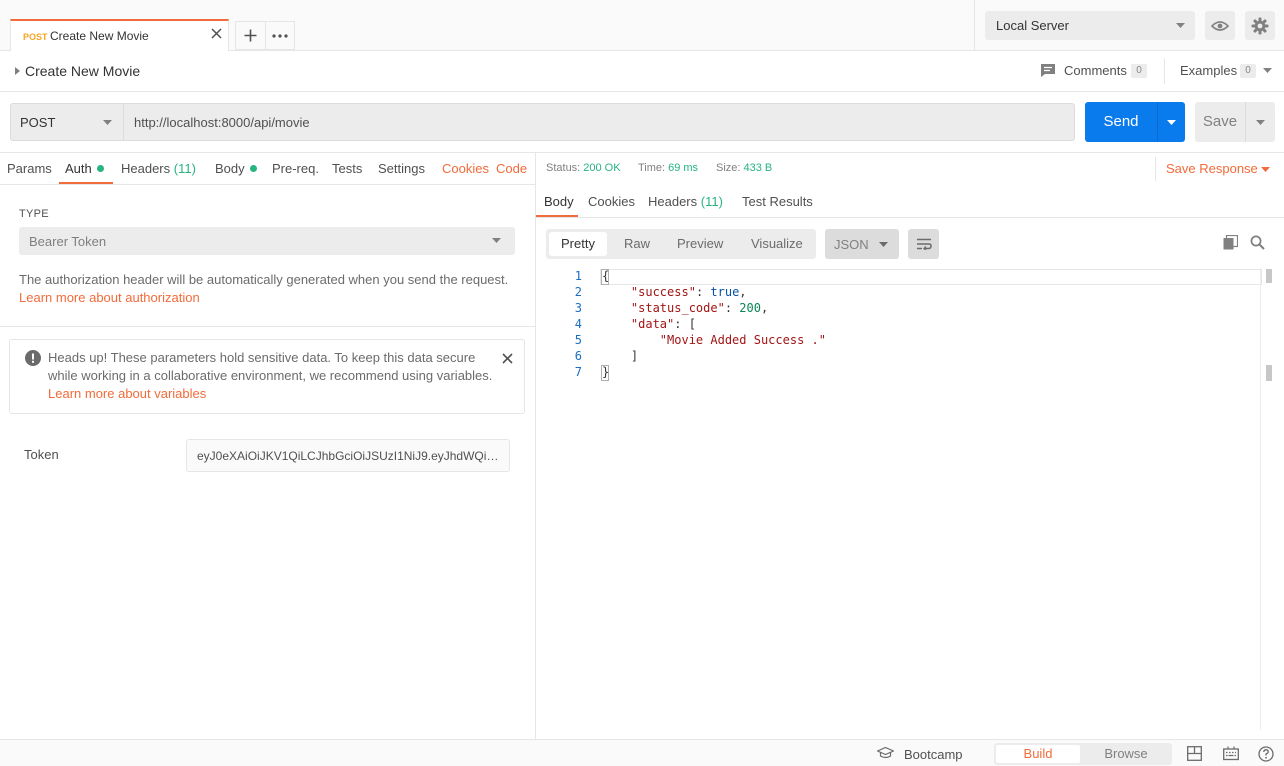 The width and height of the screenshot is (1284, 766). What do you see at coordinates (578, 340) in the screenshot?
I see `line-number: 5` at bounding box center [578, 340].